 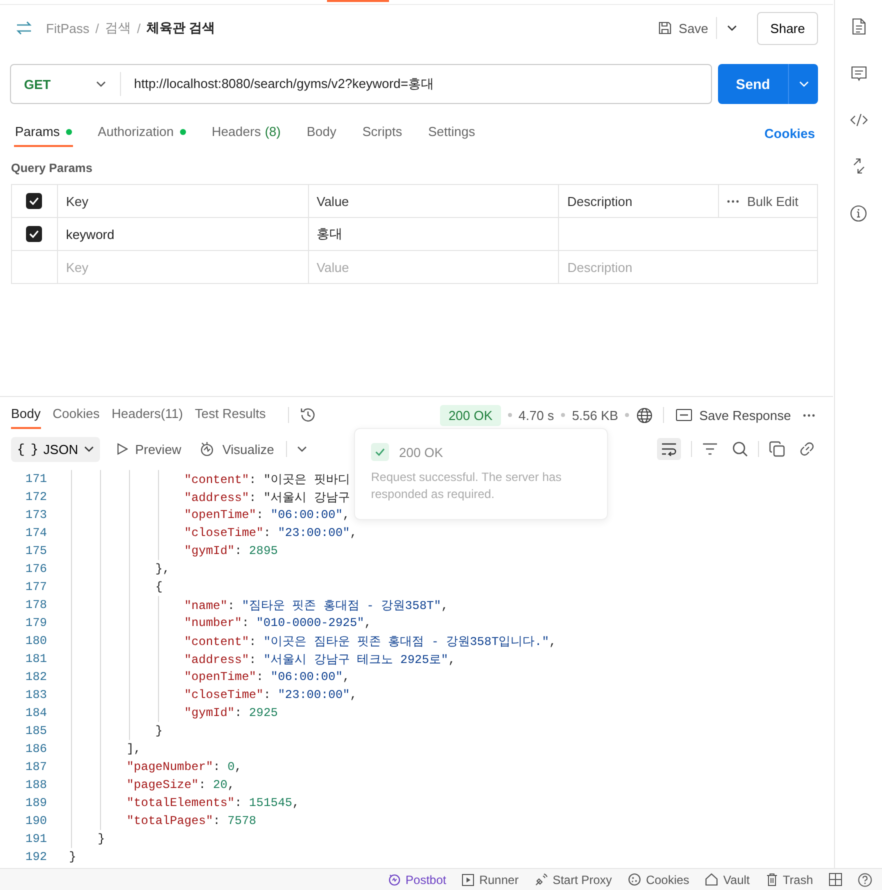 I want to click on method-dropdown: GET, so click(x=66, y=84).